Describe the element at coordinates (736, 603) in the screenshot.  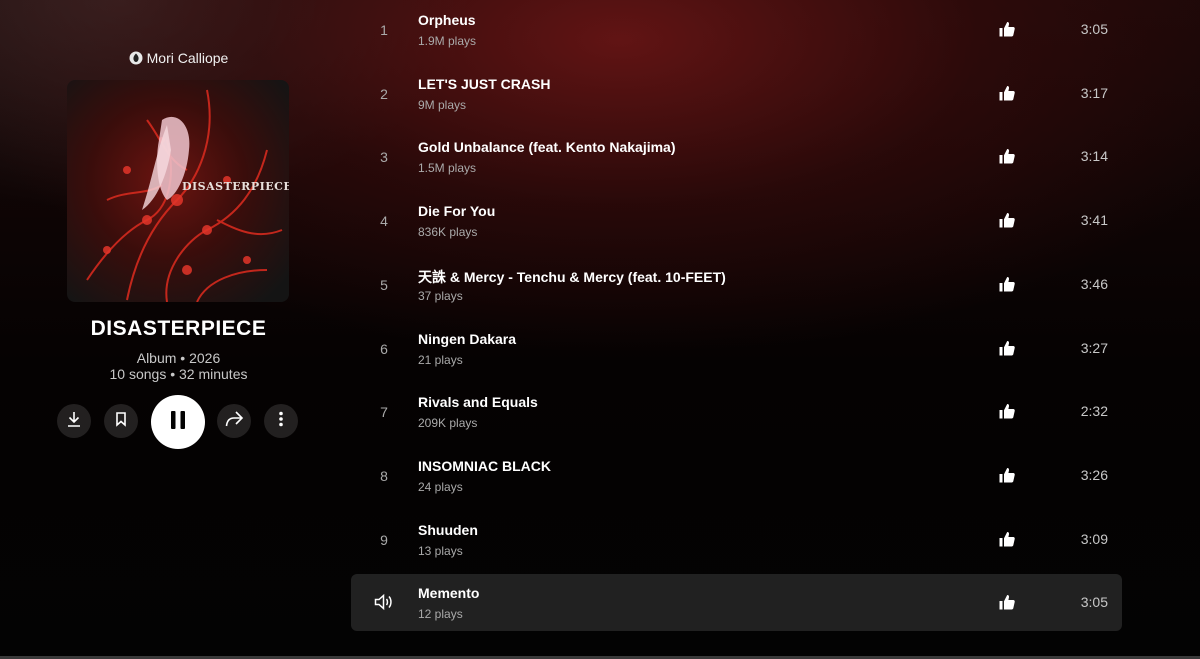
I see `track-row: Memento 12 plays 3:05` at that location.